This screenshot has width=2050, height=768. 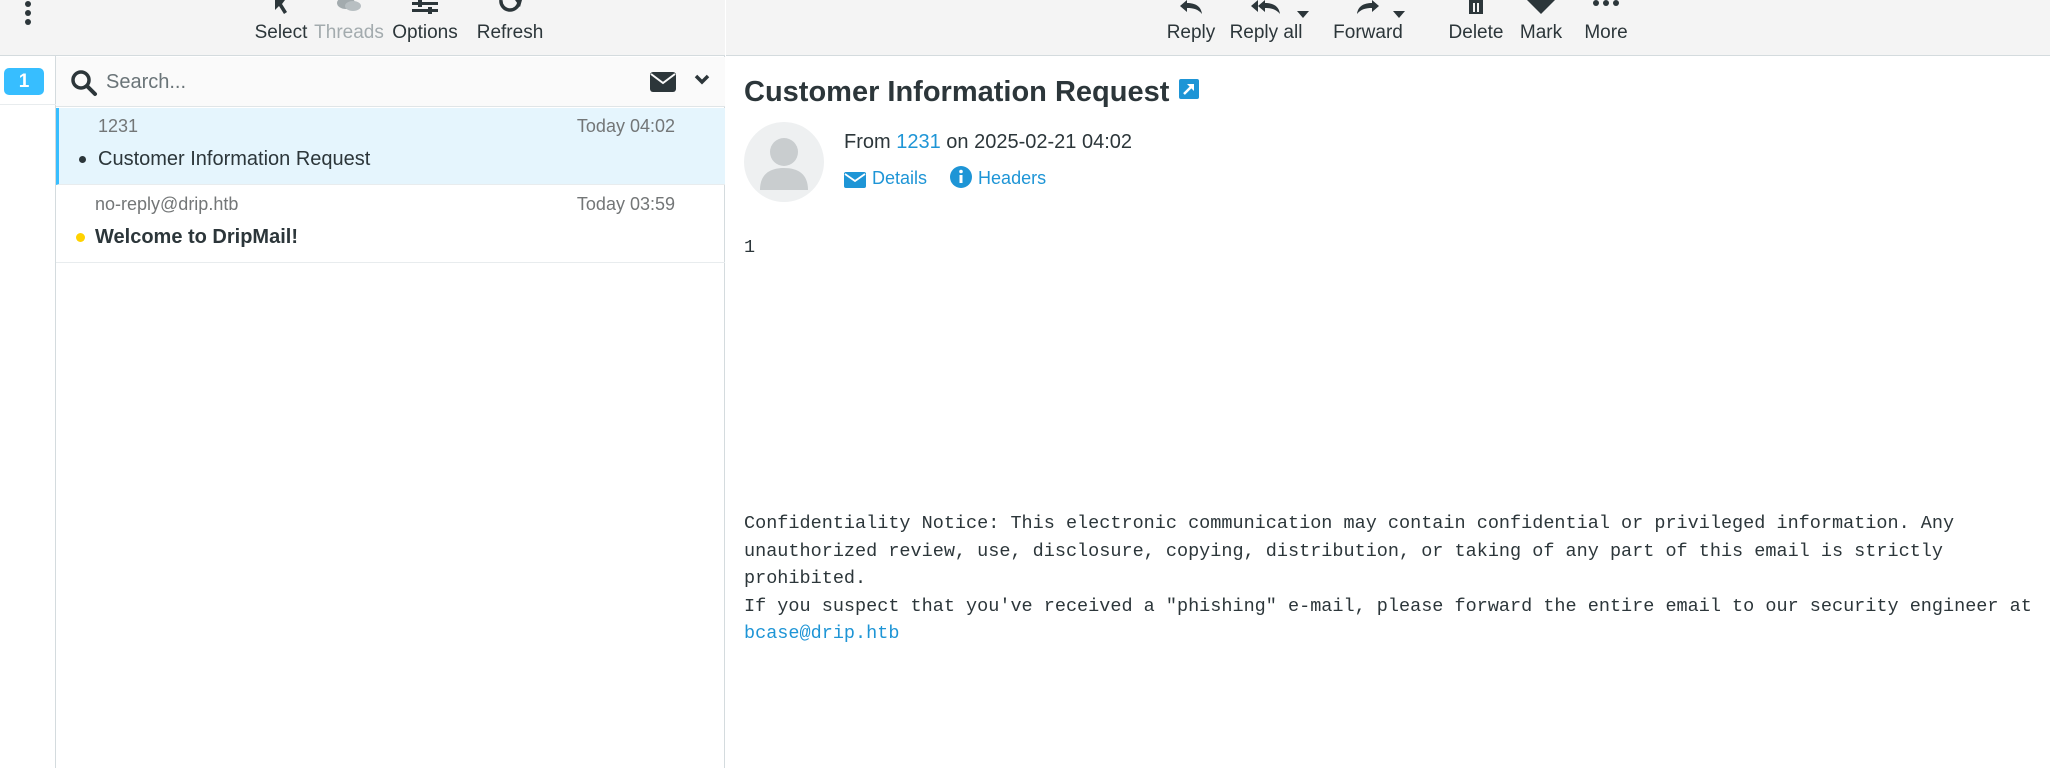 I want to click on reply-all-button: Reply all, so click(x=1266, y=28).